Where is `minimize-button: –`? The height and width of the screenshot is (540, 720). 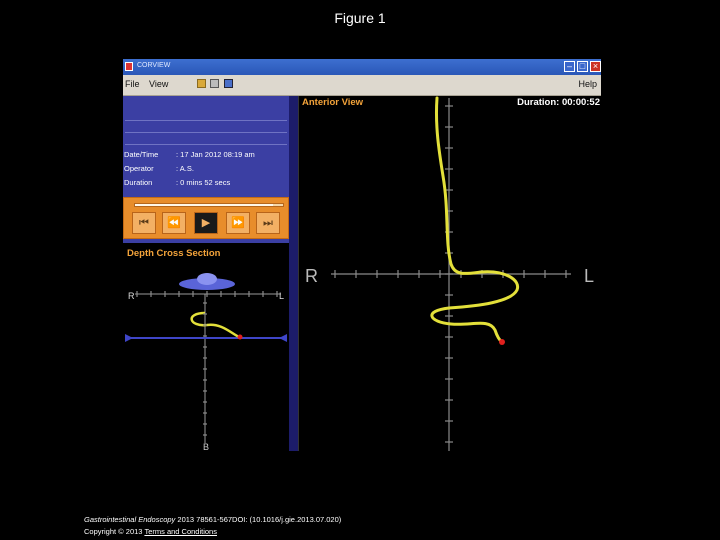
minimize-button: – is located at coordinates (569, 66).